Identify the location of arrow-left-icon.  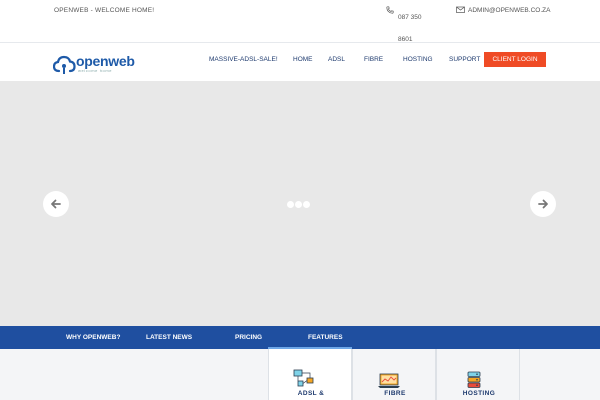
(56, 204).